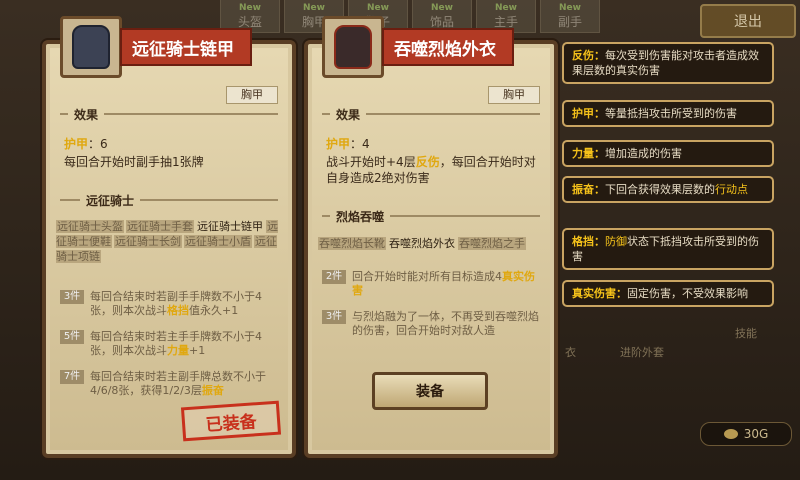 Image resolution: width=800 pixels, height=480 pixels. Describe the element at coordinates (668, 249) in the screenshot. I see `tooltip-block: 格挡：防御状态下抵挡攻击所受到的伤害` at that location.